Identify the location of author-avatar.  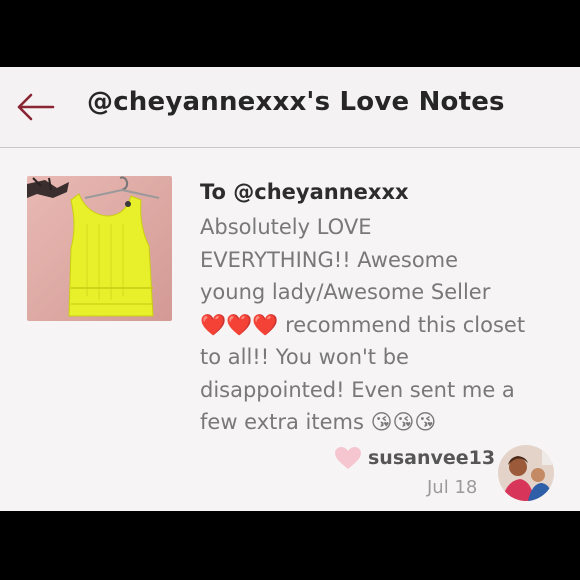
(526, 473).